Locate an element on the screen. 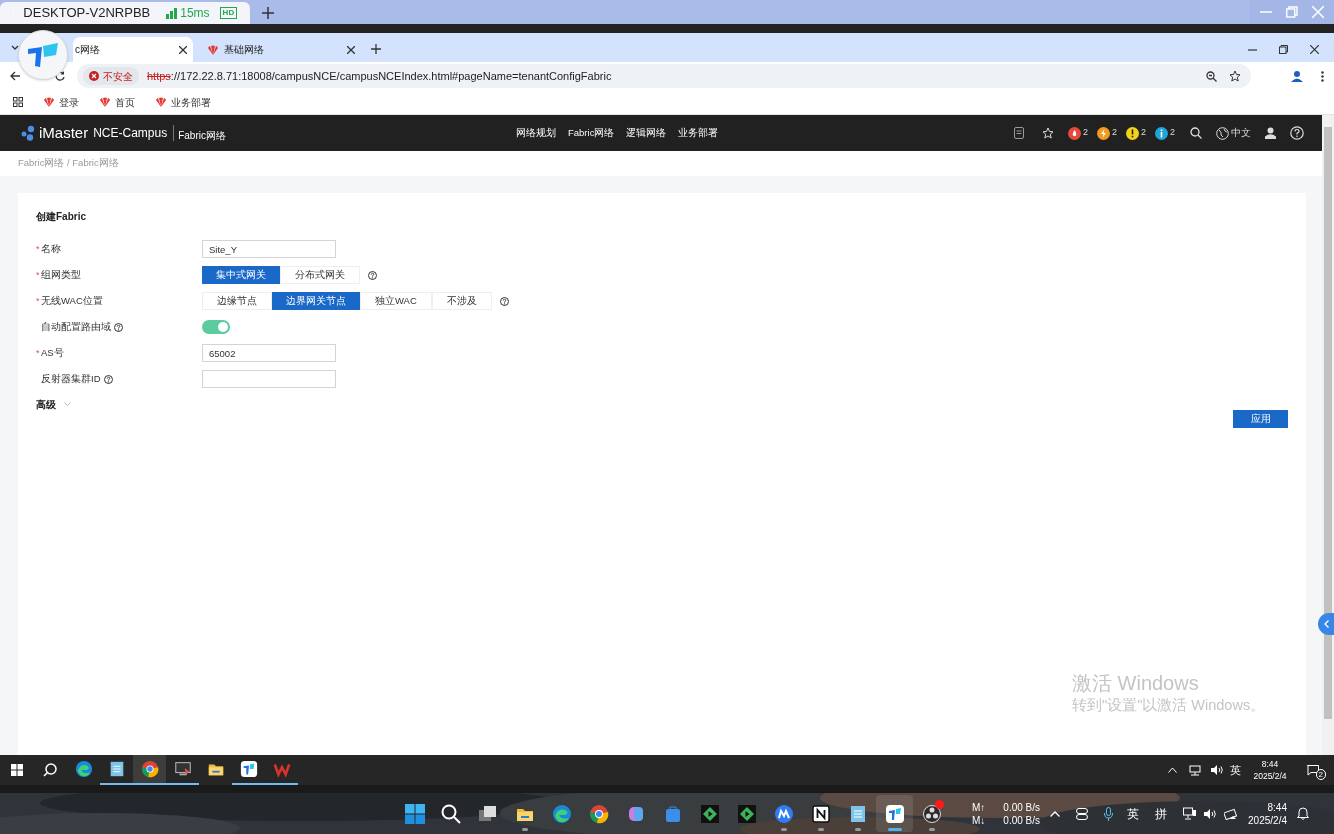 Image resolution: width=1334 pixels, height=834 pixels. zoom-icon is located at coordinates (1211, 76).